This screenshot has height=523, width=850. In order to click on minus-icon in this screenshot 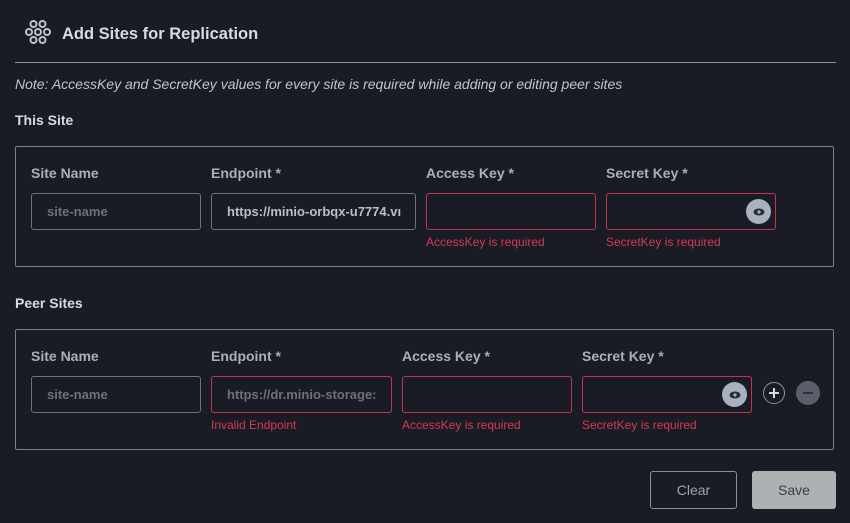, I will do `click(808, 393)`.